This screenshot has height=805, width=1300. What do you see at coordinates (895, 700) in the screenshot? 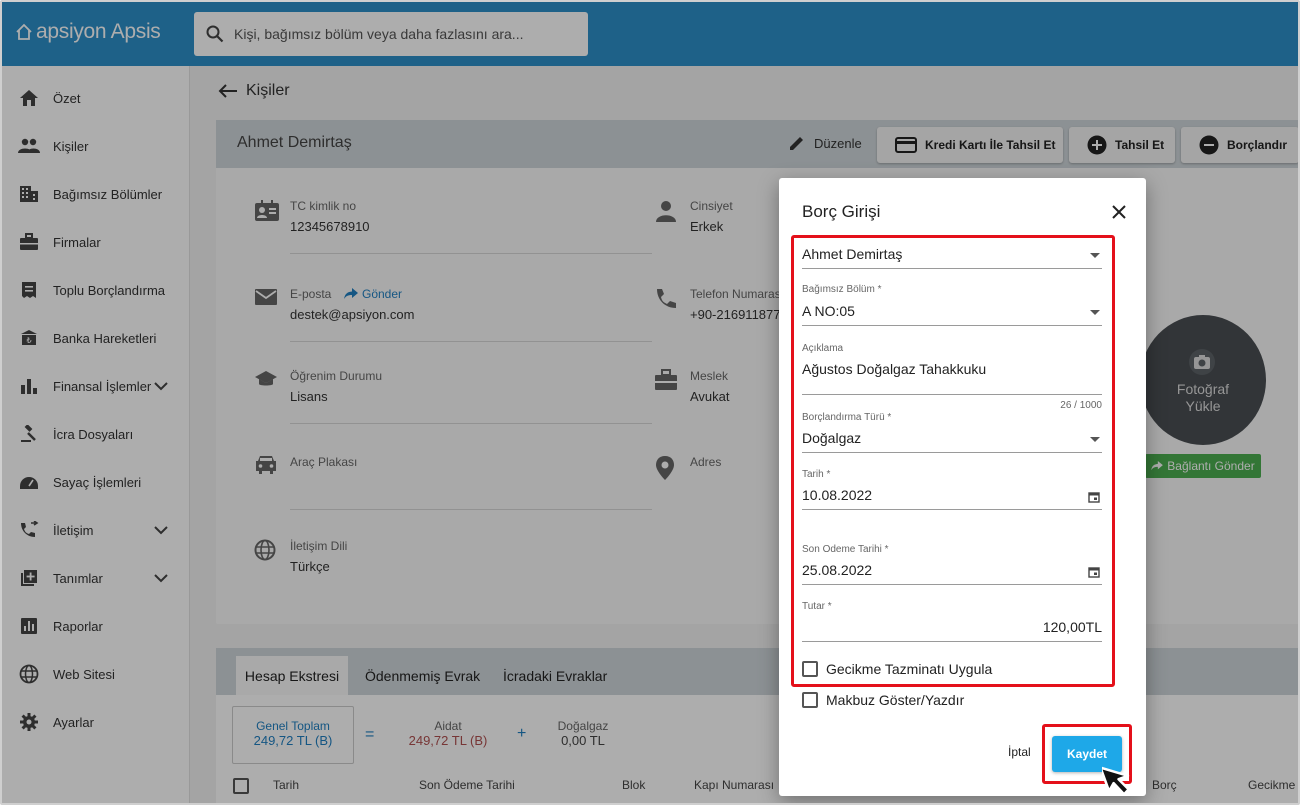
I see `receipt-label: Makbuz Göster/Yazdır` at bounding box center [895, 700].